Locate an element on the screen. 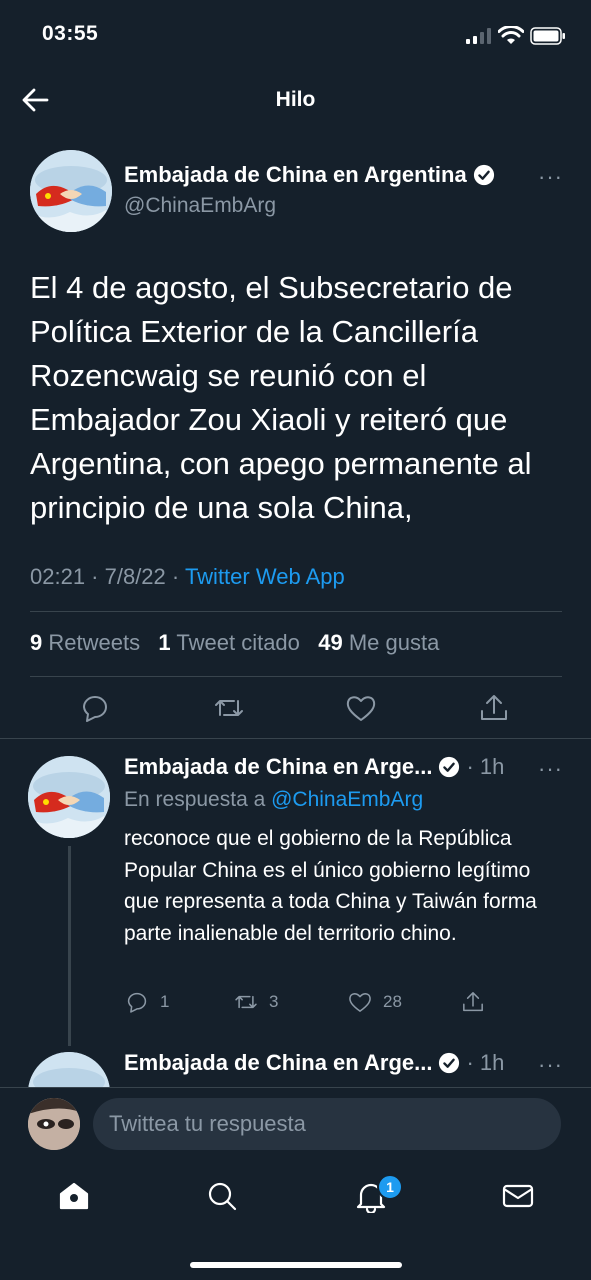  reply-author-name: Embajada de China en Arge... · 1h is located at coordinates (314, 767).